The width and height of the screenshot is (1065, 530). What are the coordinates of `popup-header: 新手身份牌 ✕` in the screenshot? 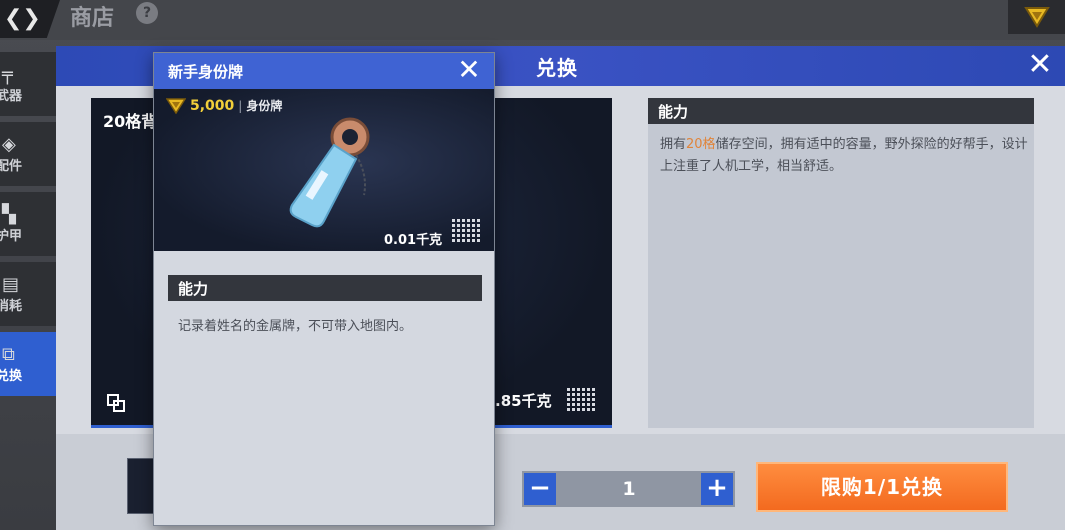 It's located at (324, 71).